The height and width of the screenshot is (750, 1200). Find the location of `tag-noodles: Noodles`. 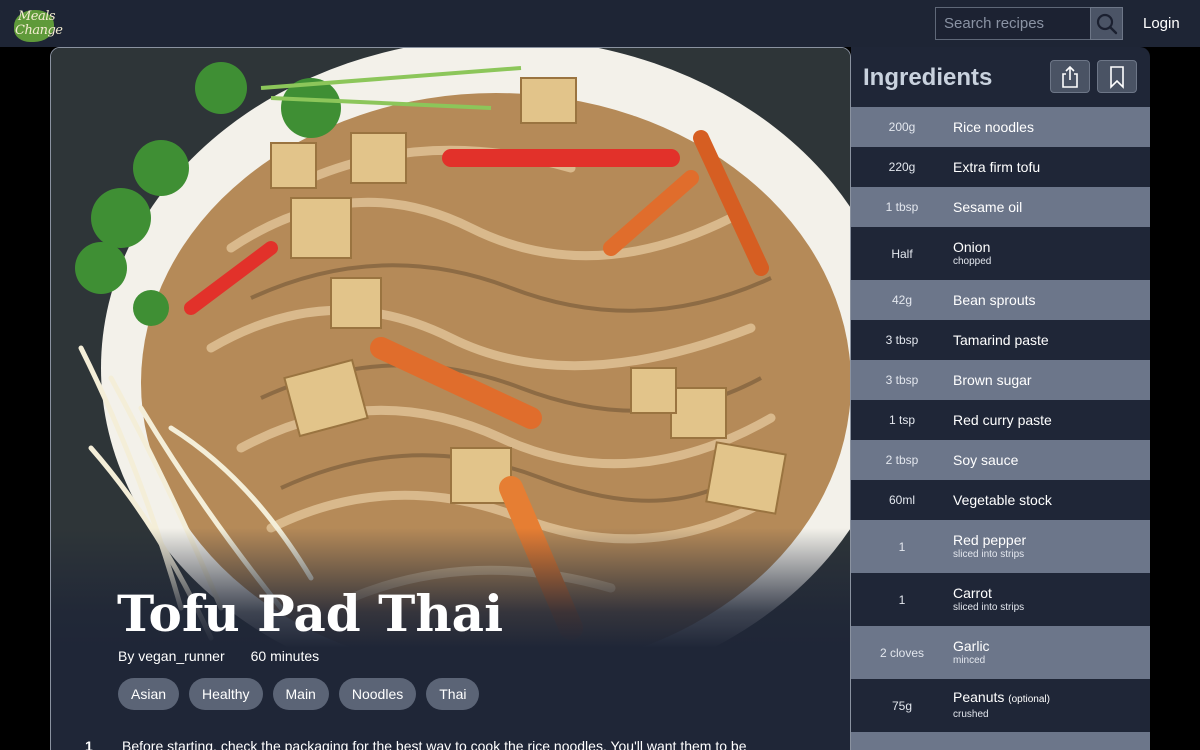

tag-noodles: Noodles is located at coordinates (377, 694).